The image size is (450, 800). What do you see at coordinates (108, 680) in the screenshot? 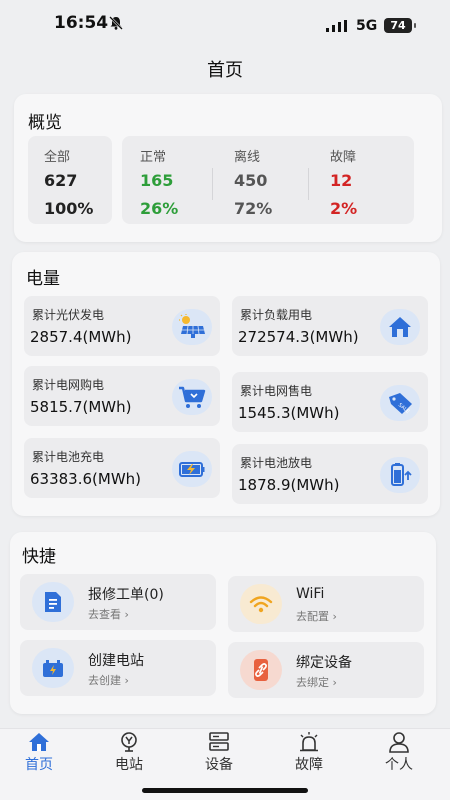
I see `quick-sub: 去创建 ›` at bounding box center [108, 680].